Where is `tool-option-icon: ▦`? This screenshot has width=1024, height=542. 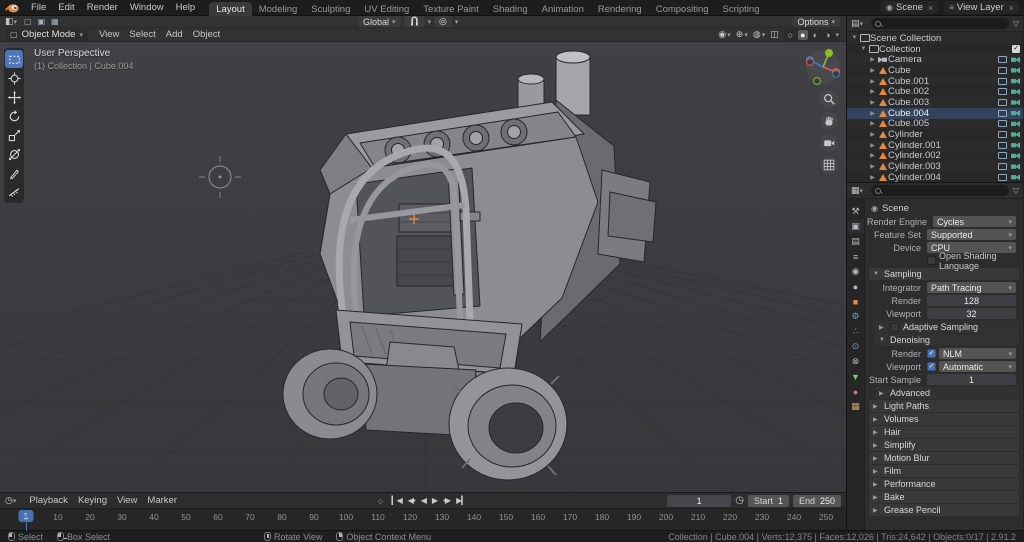
tool-option-icon: ▦ is located at coordinates (55, 21).